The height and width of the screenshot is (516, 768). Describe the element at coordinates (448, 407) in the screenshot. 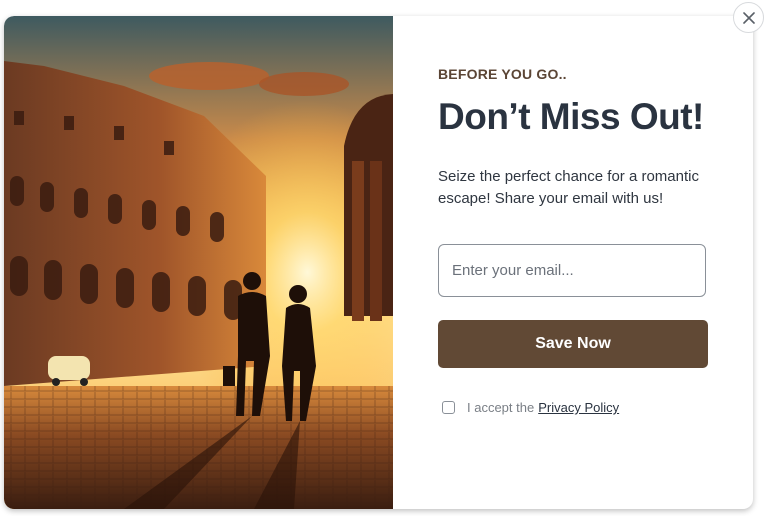

I see `consent-checkbox` at that location.